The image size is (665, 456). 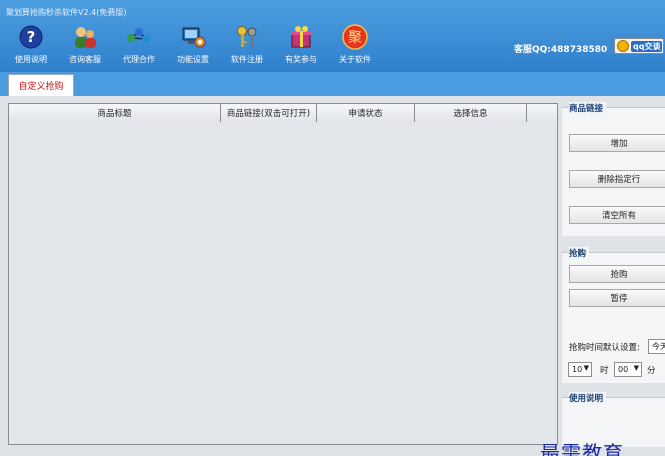 I want to click on column-header-filler, so click(x=542, y=113).